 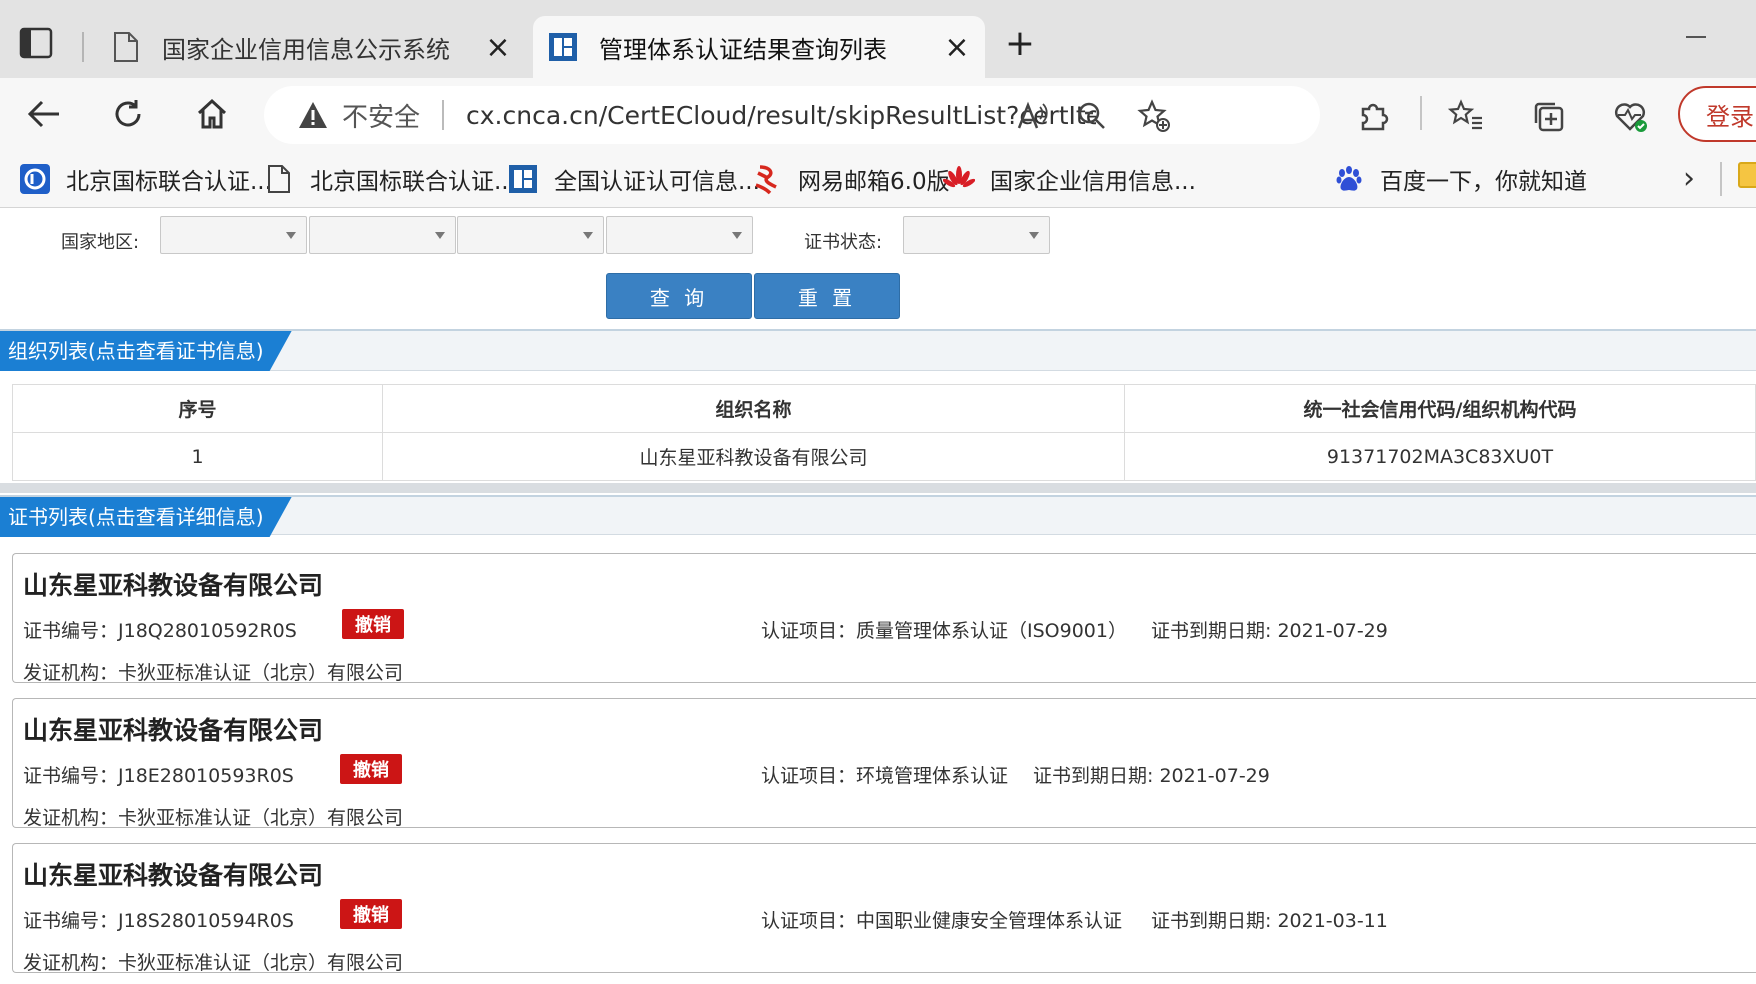 I want to click on folder-icon, so click(x=1747, y=175).